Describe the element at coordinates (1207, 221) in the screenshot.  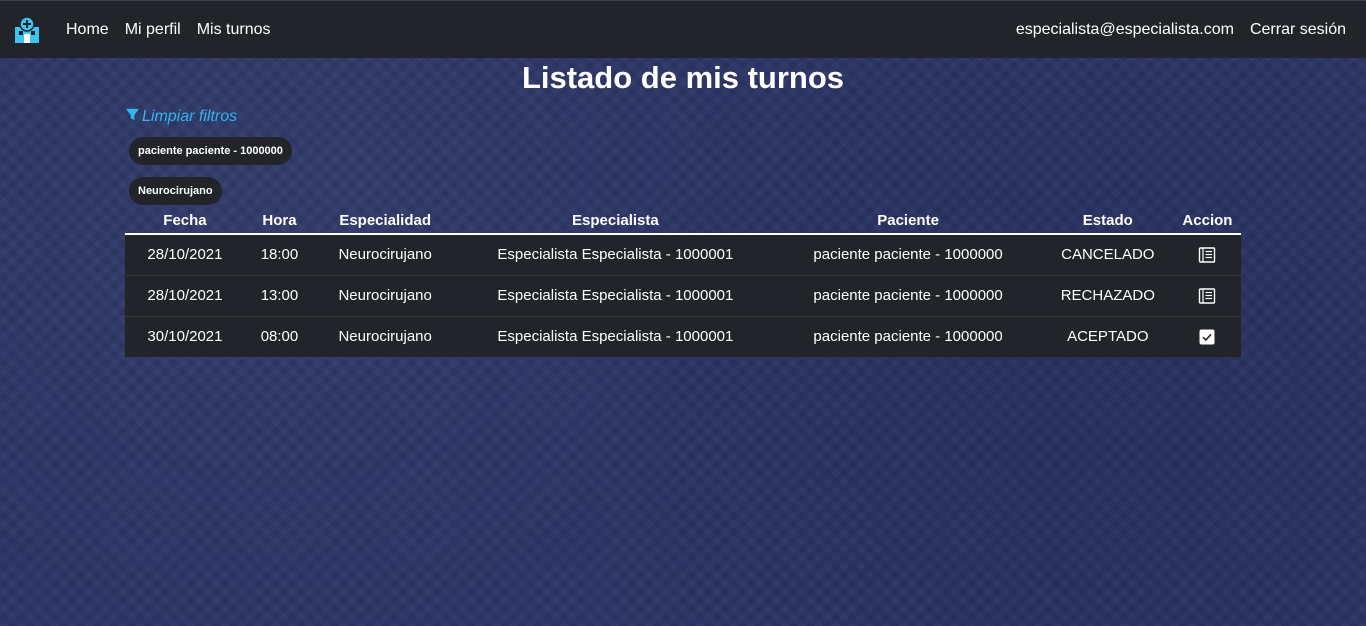
I see `header-accion: Accion` at that location.